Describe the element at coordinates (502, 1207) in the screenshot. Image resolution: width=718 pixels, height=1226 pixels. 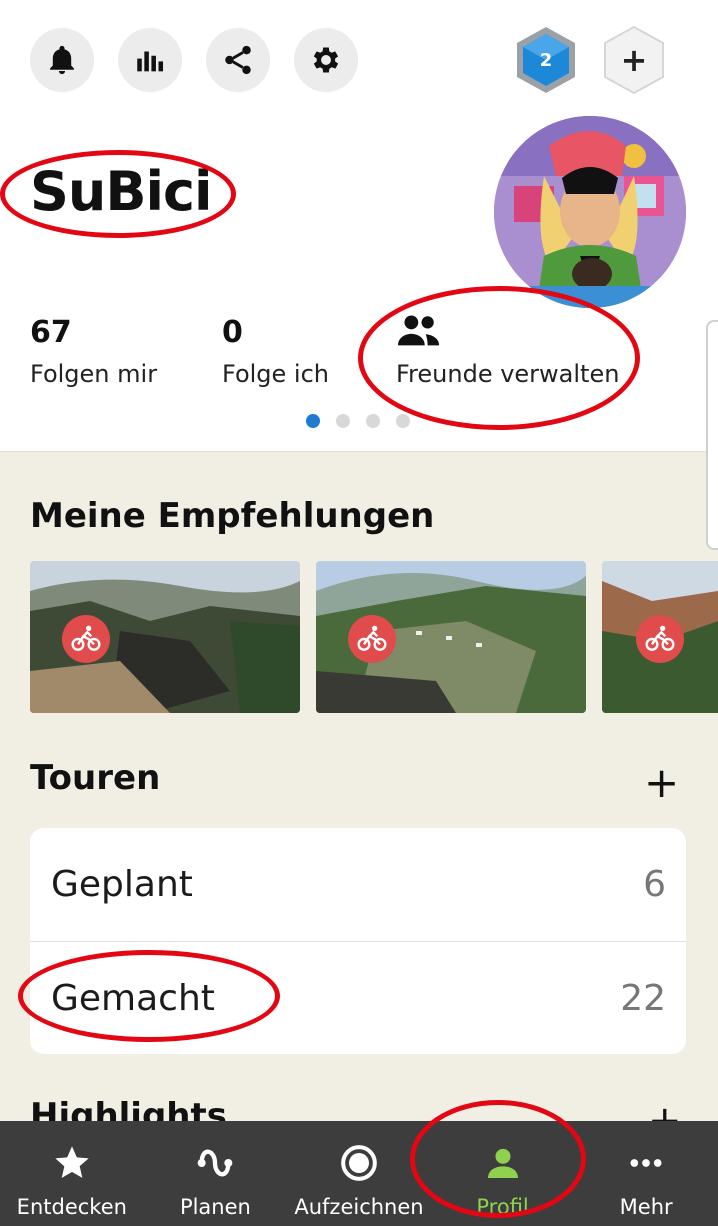
I see `nav-profile-label: Profil` at that location.